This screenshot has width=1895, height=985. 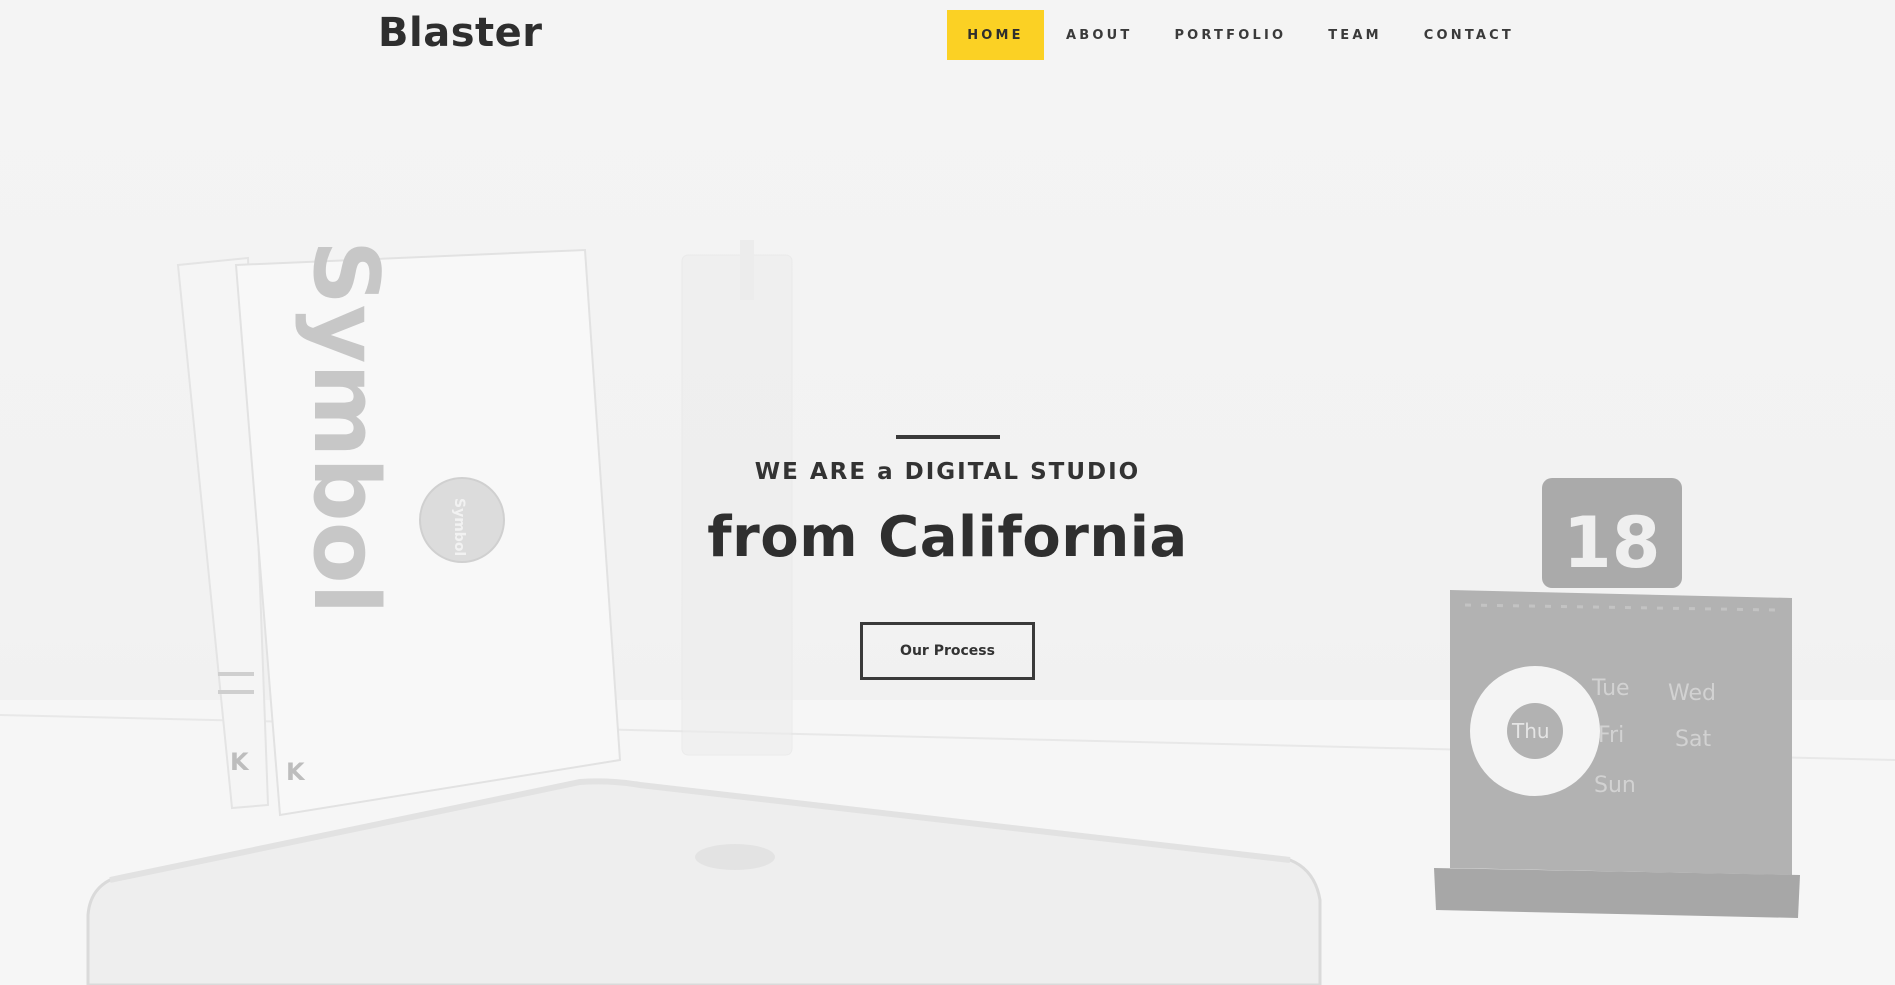 I want to click on site-logo: Blaster, so click(x=460, y=33).